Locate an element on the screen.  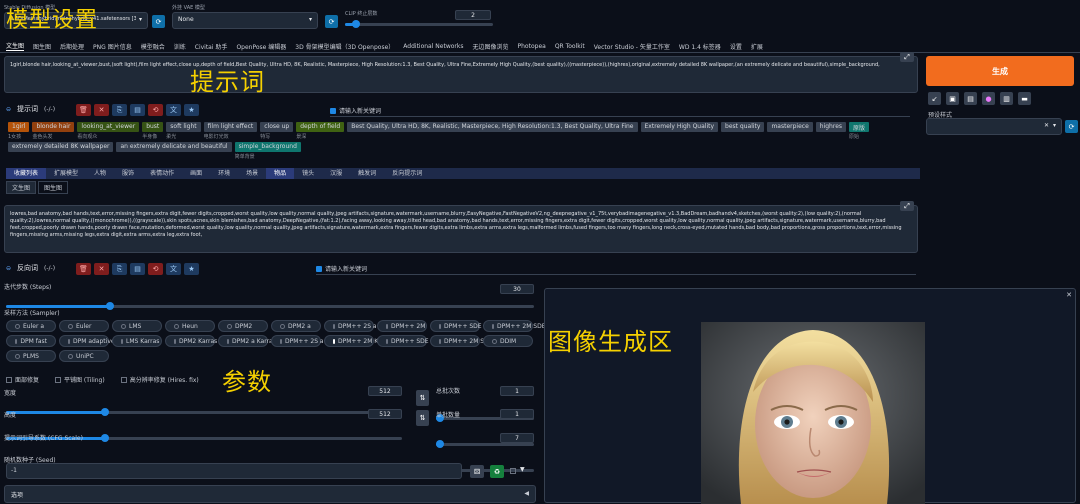
prompt-tag: 1girl 1女孩 is located at coordinates (19, 131).